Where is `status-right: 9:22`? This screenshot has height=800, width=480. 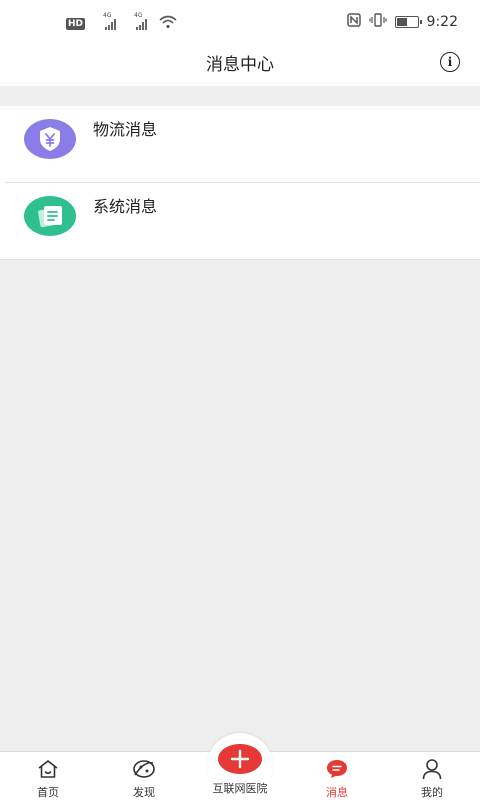
status-right: 9:22 is located at coordinates (402, 21).